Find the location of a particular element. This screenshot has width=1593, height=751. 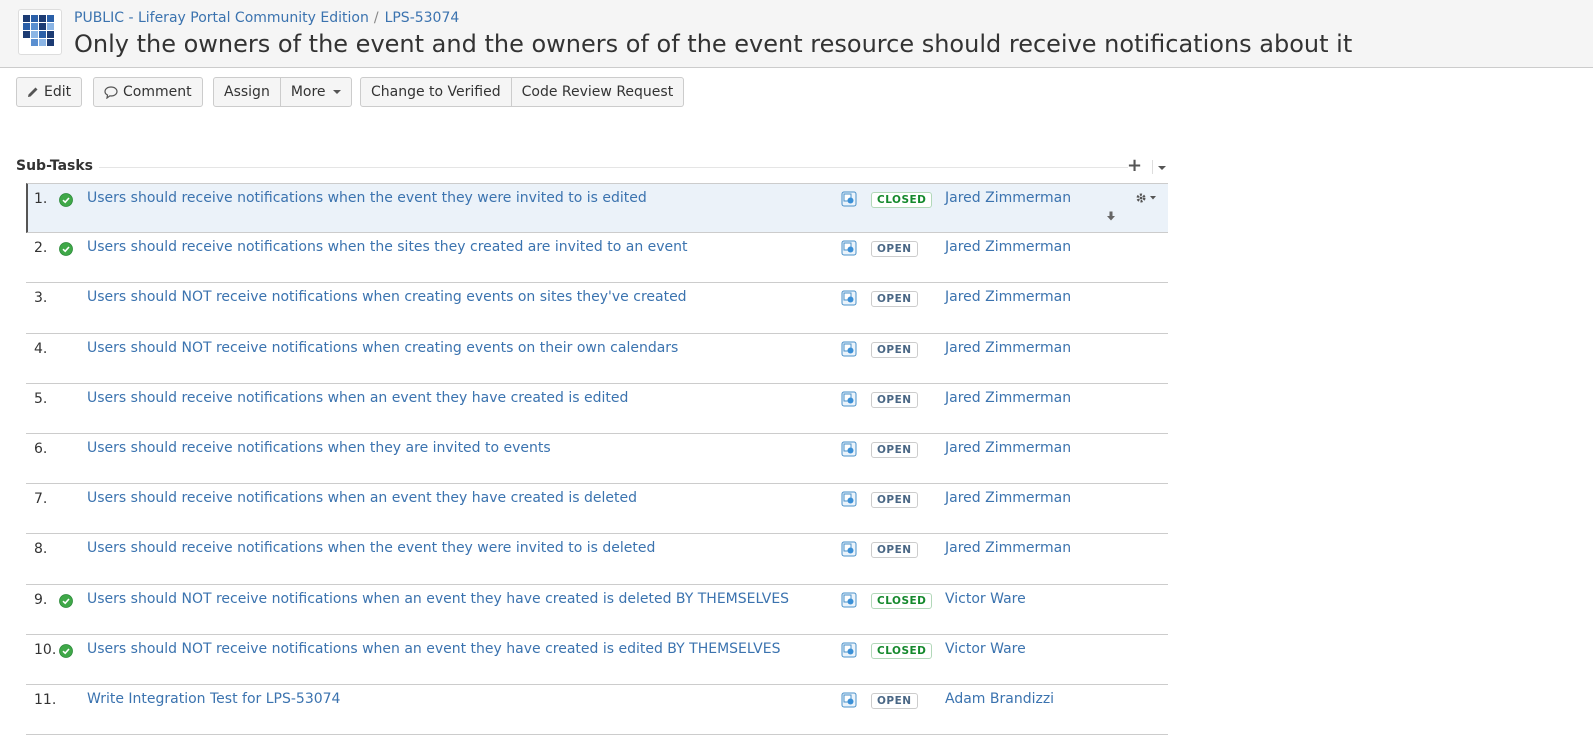

subtasks-title: Sub-Tasks is located at coordinates (57, 166).